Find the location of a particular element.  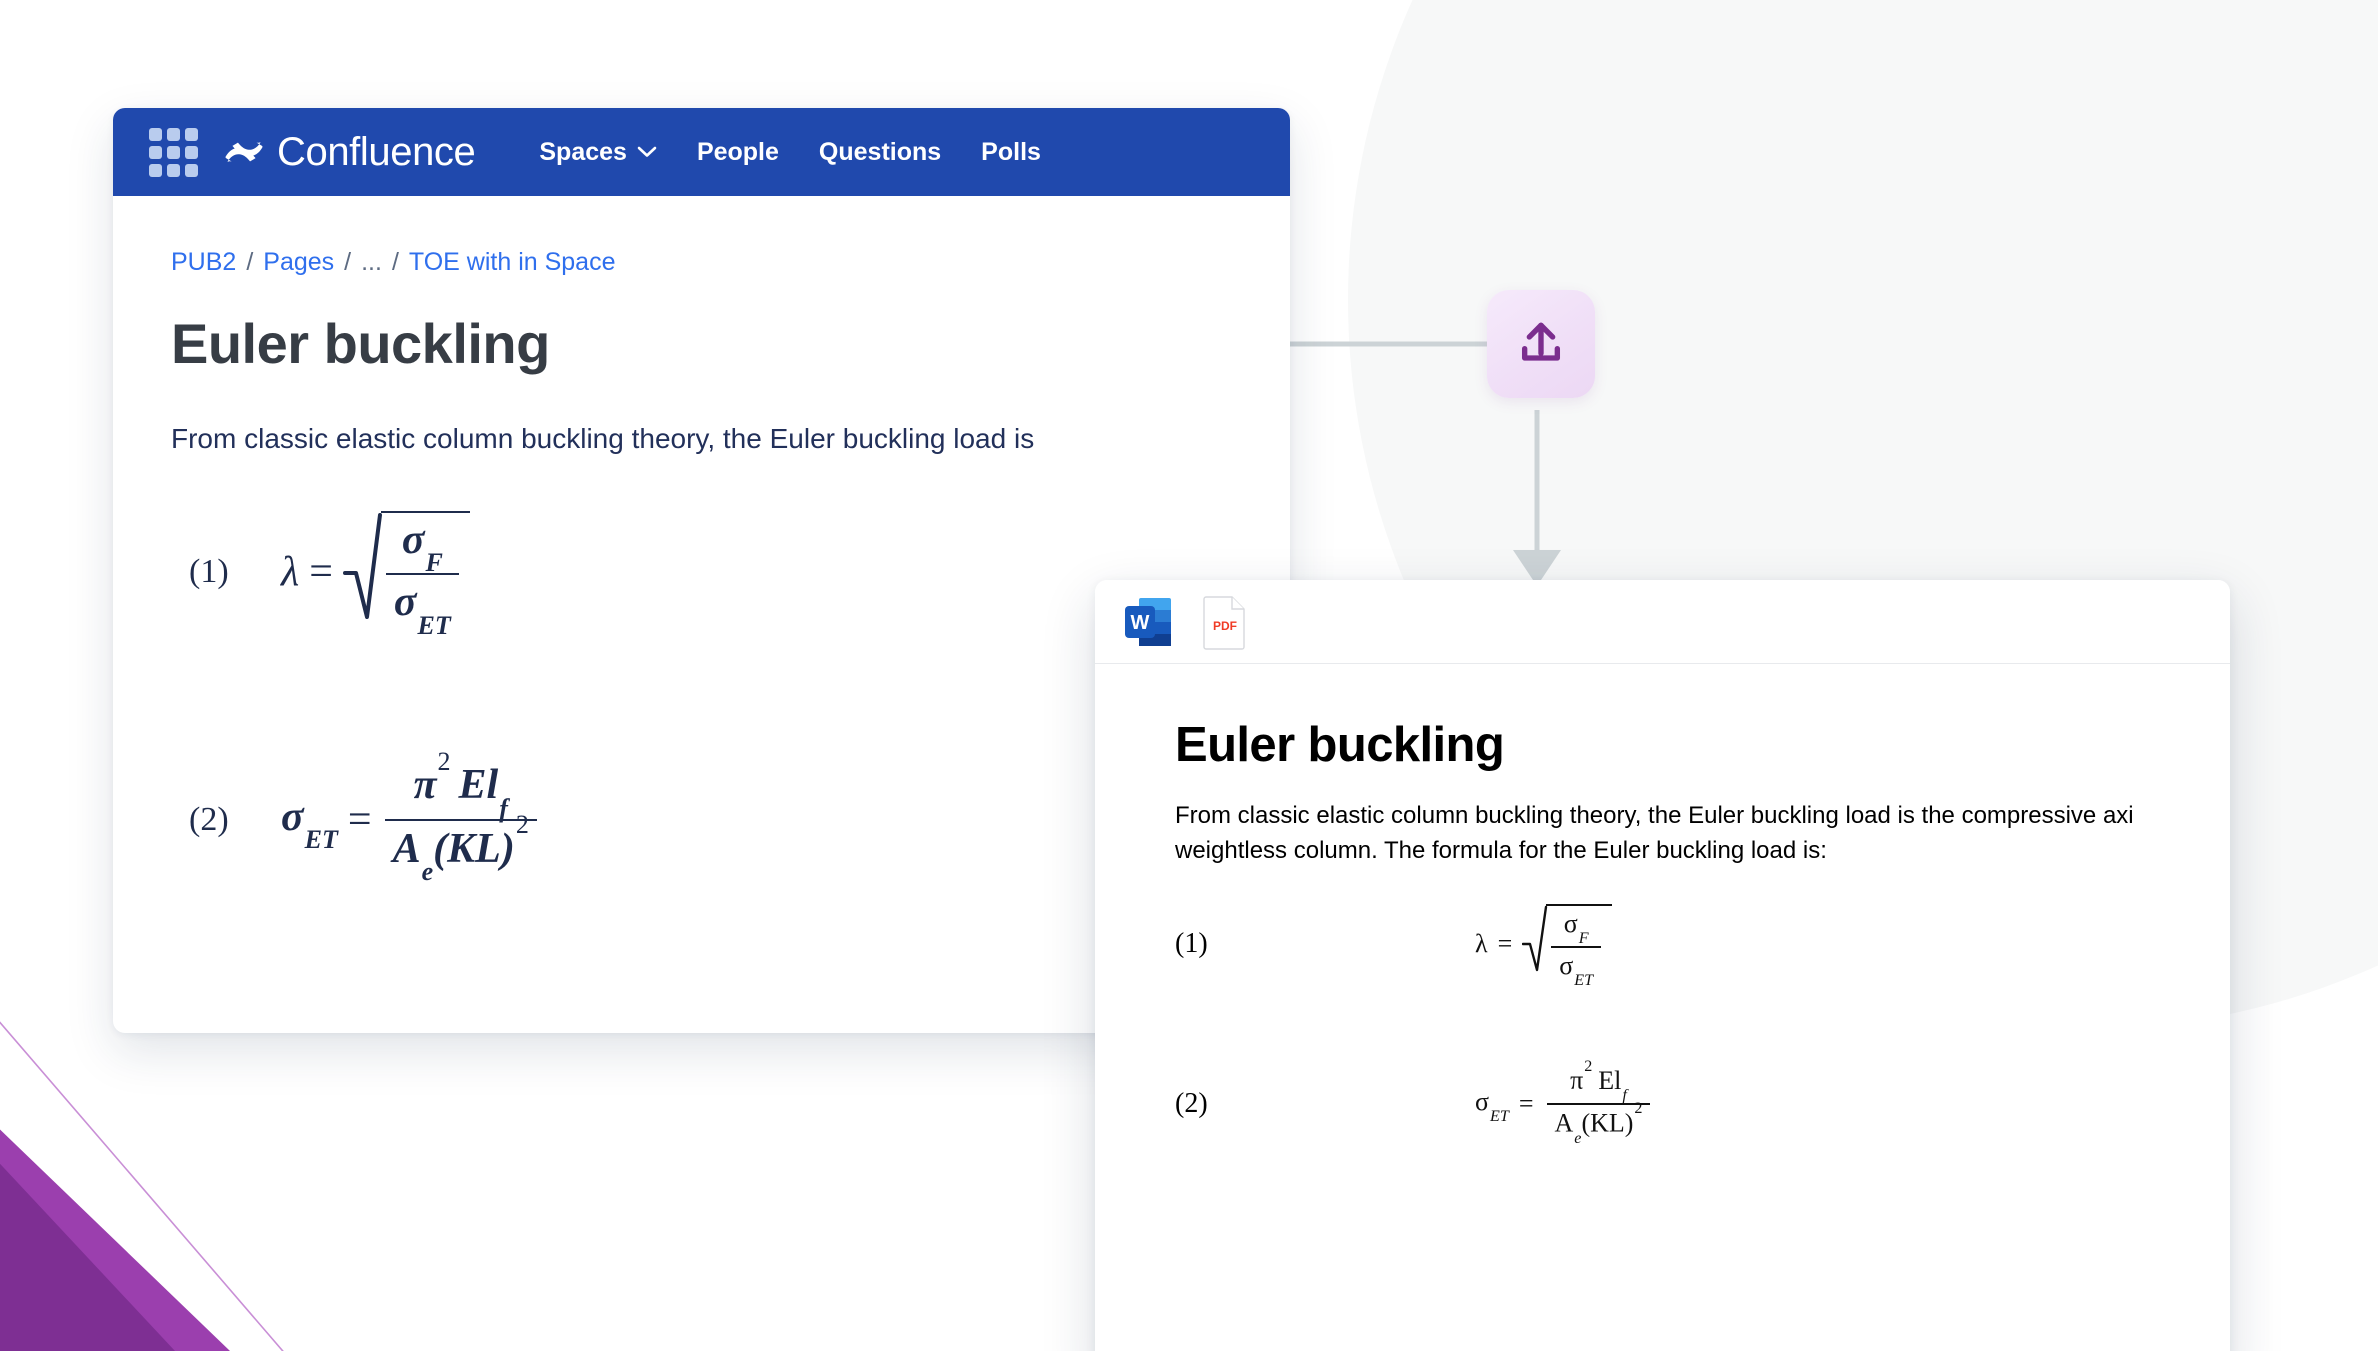

formula-1-lhs: λ is located at coordinates (290, 571).